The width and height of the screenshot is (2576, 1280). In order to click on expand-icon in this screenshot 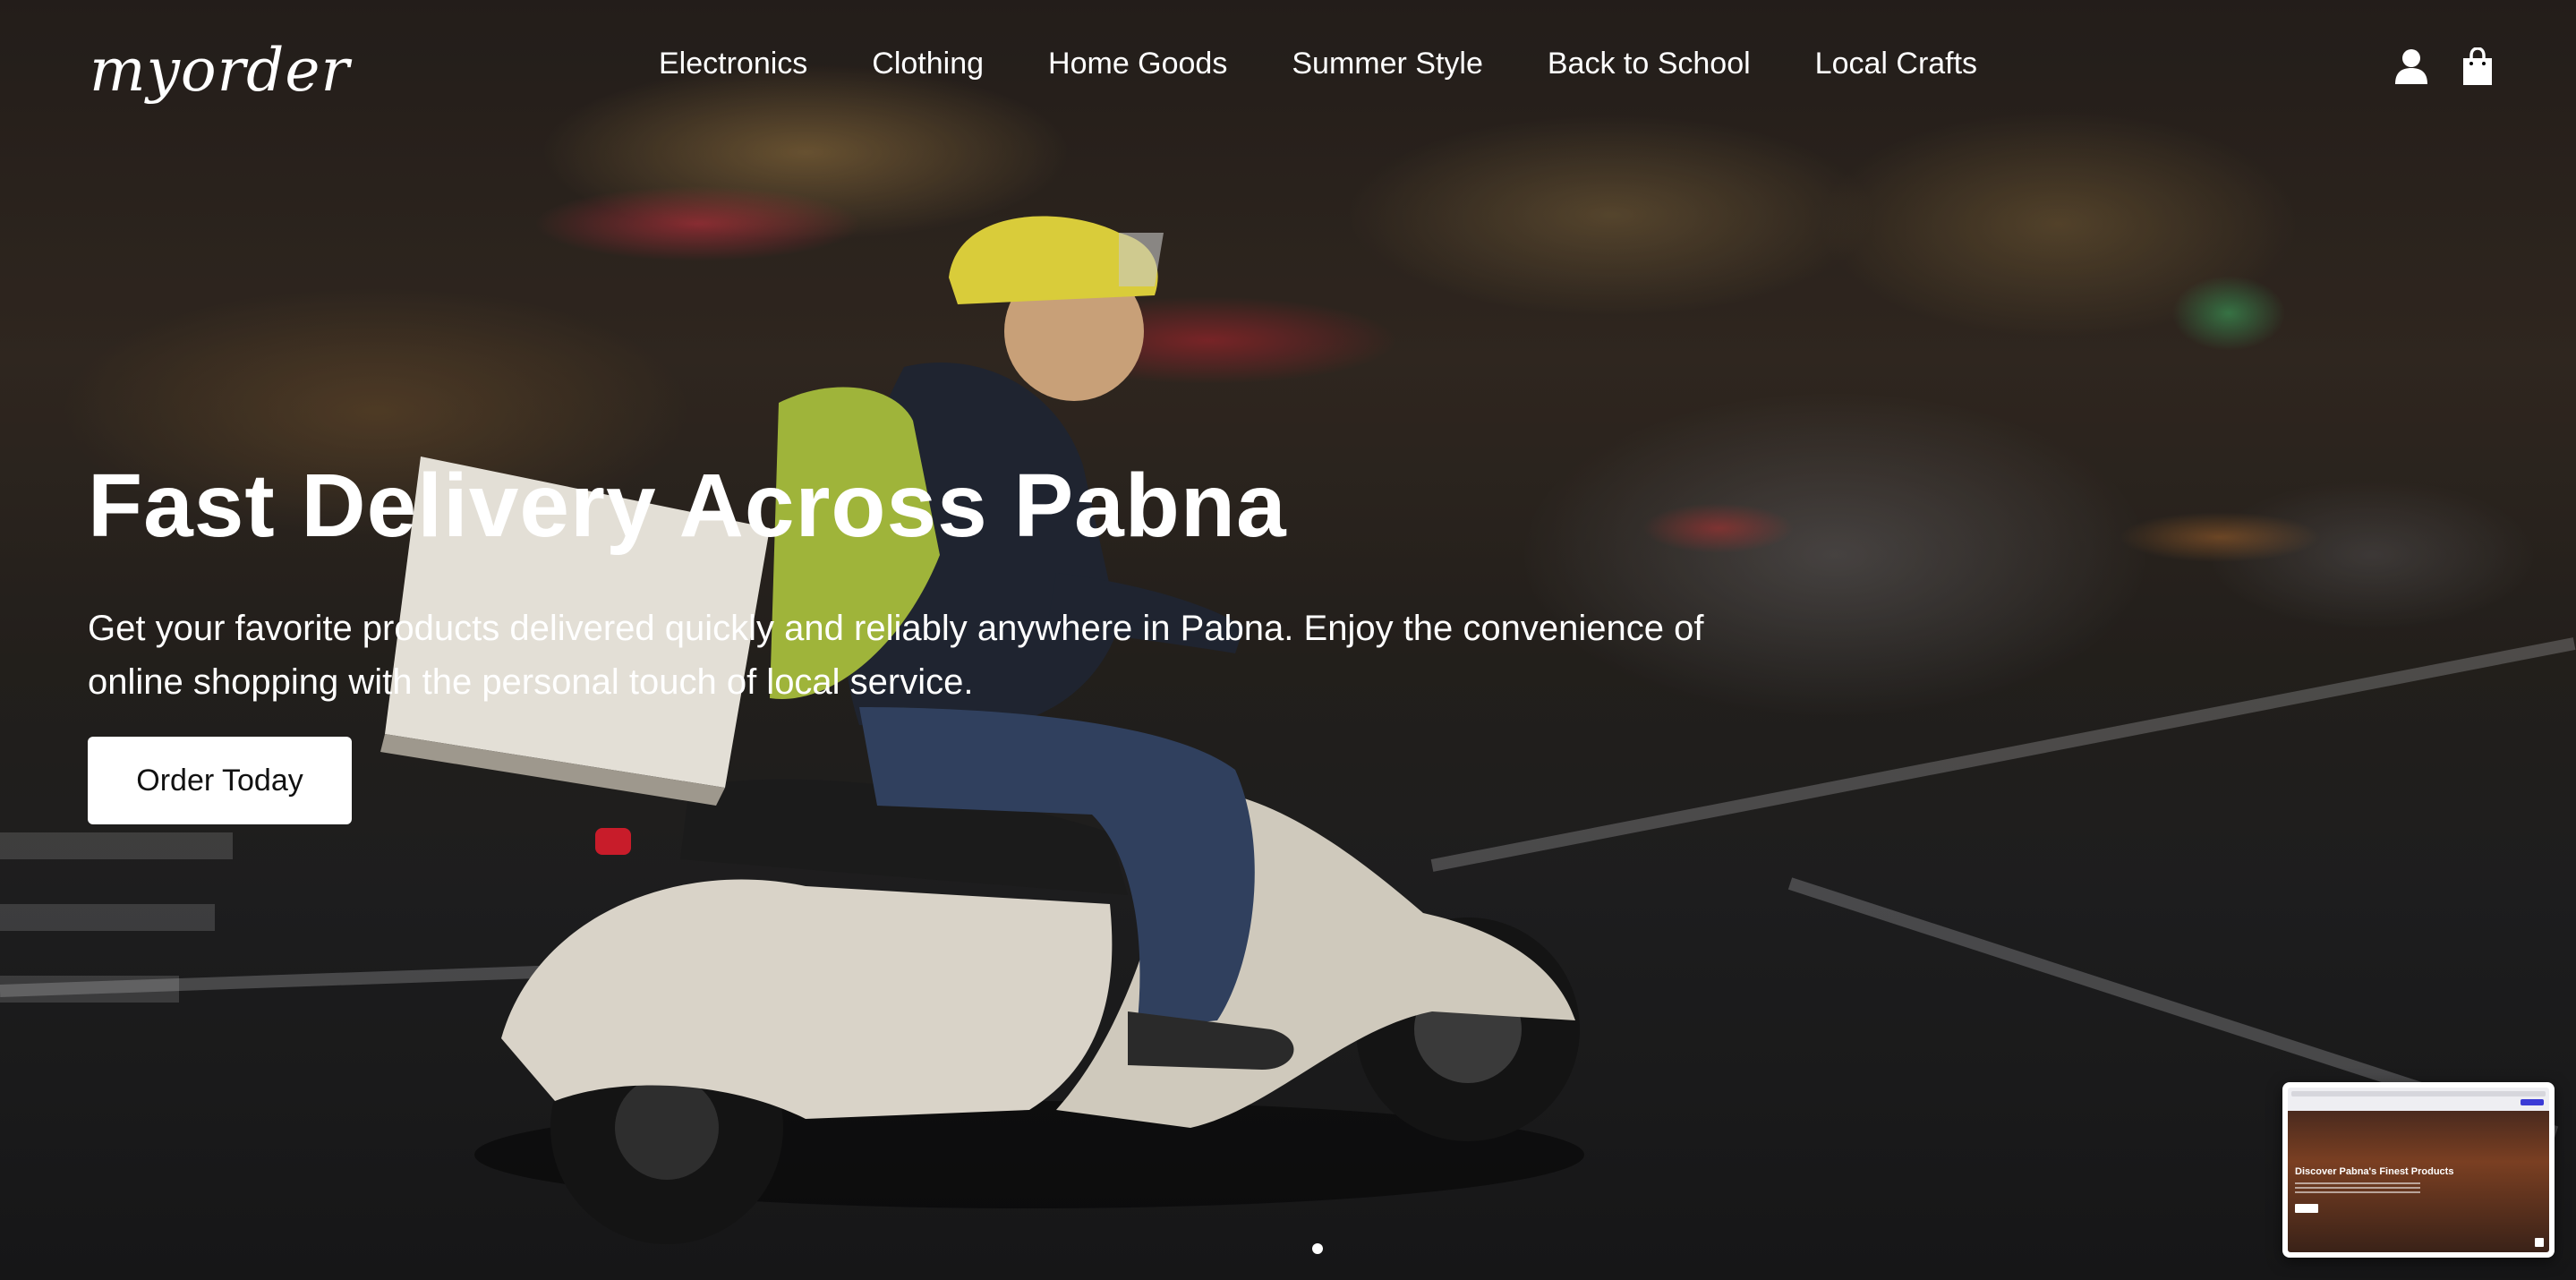, I will do `click(2539, 1242)`.